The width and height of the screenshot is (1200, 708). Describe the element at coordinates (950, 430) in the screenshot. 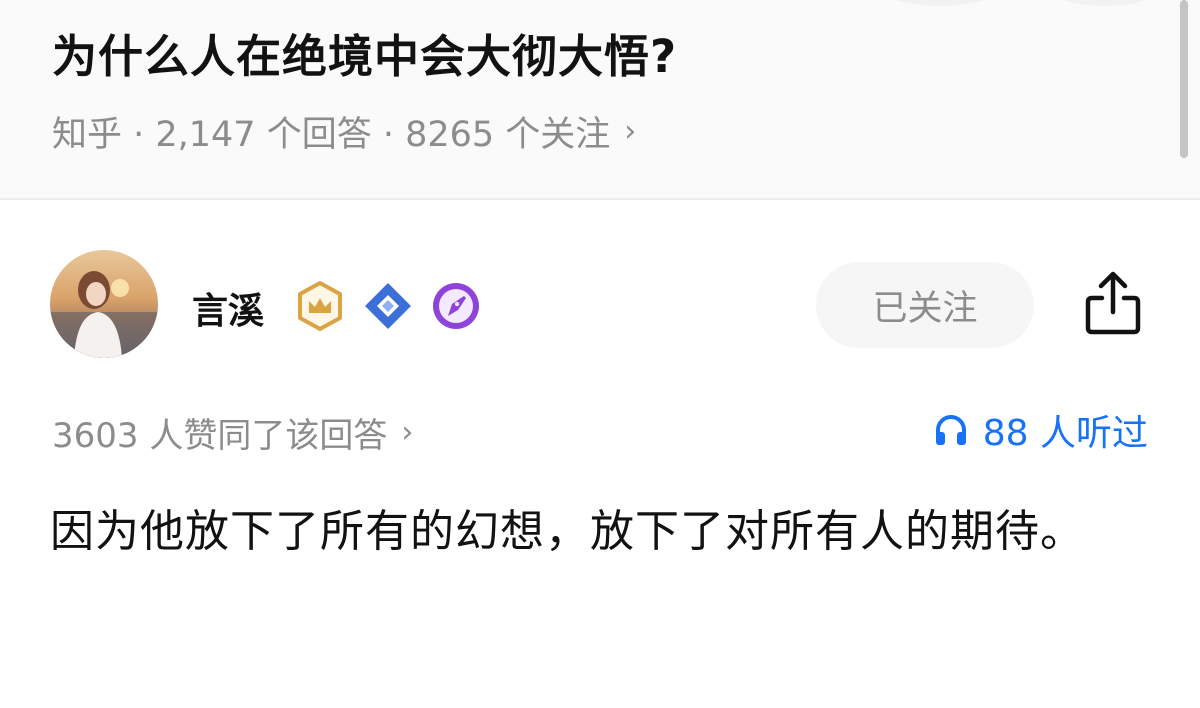

I see `headphones-icon` at that location.